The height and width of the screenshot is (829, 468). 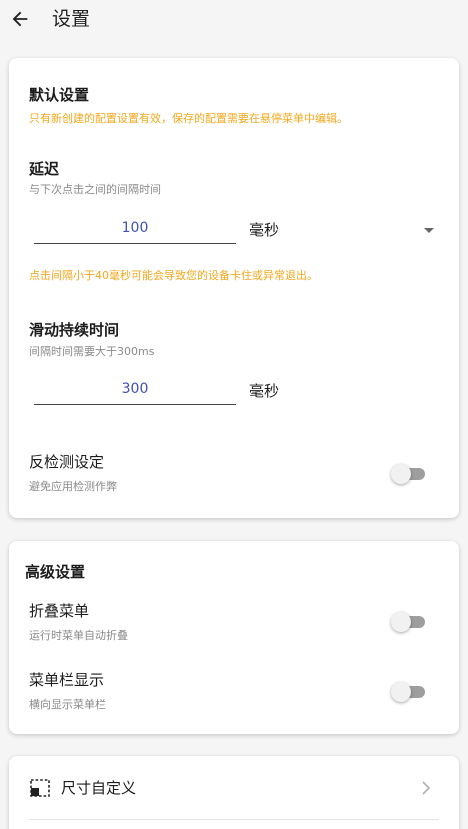 What do you see at coordinates (264, 230) in the screenshot?
I see `delay-unit: 毫秒` at bounding box center [264, 230].